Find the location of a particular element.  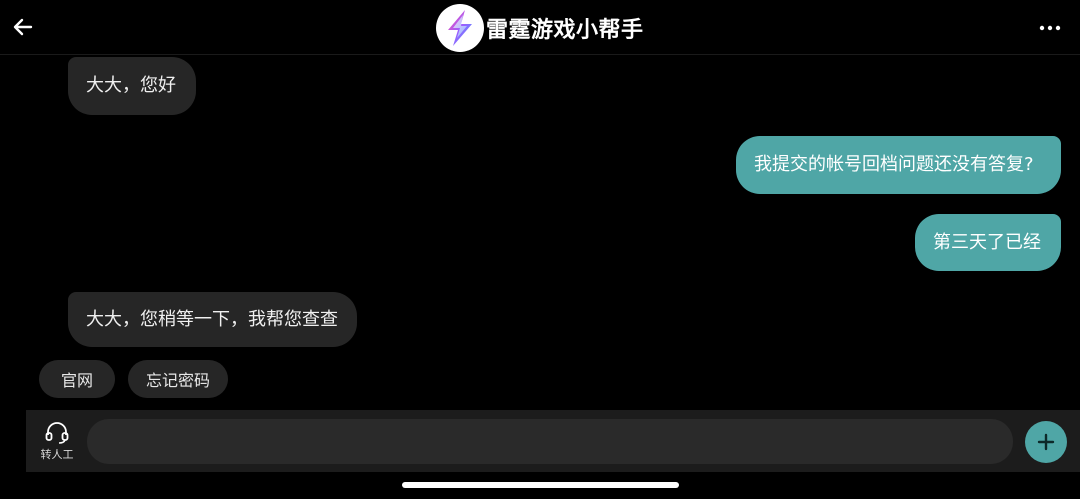

message-text: 大大，您好 is located at coordinates (131, 85).